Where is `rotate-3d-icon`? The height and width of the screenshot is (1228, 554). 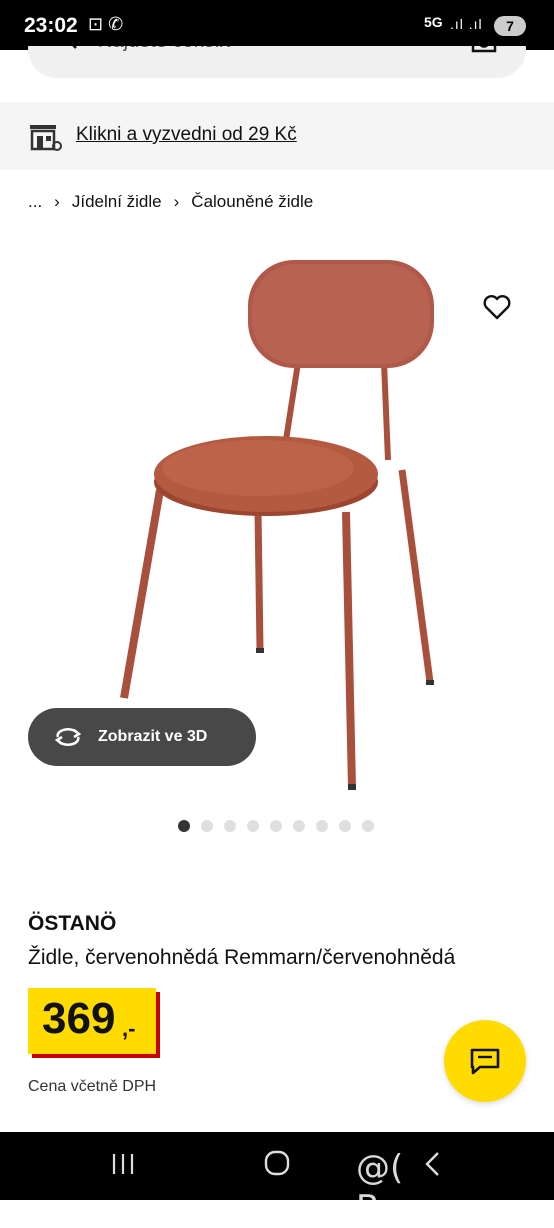
rotate-3d-icon is located at coordinates (68, 737).